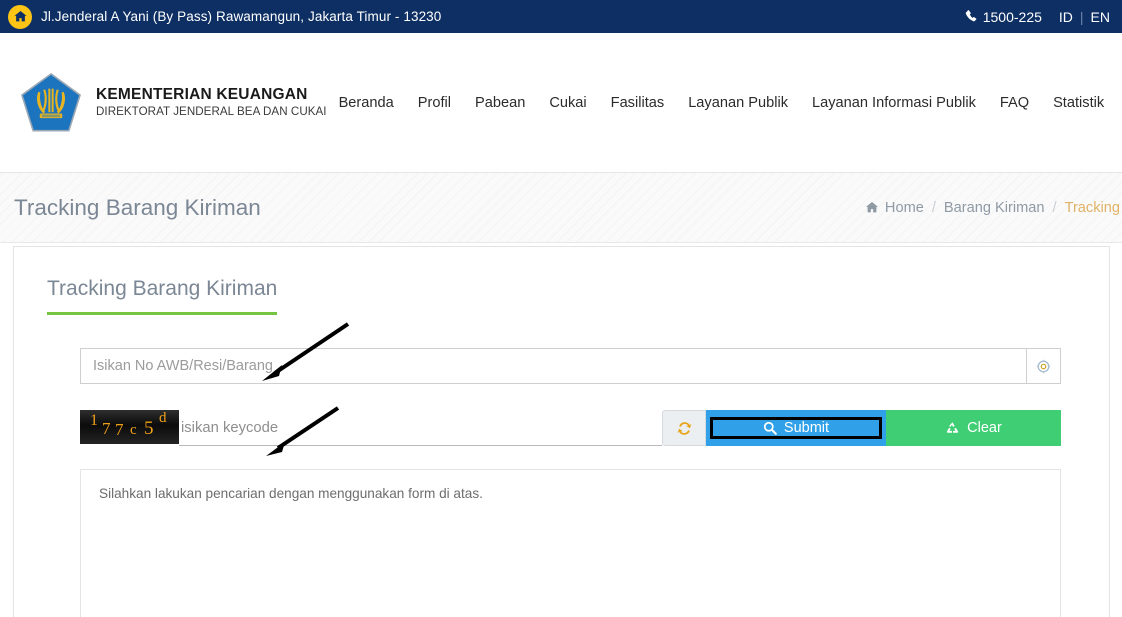 The height and width of the screenshot is (617, 1122). What do you see at coordinates (567, 103) in the screenshot?
I see `nav-item-cukai: Cukai` at bounding box center [567, 103].